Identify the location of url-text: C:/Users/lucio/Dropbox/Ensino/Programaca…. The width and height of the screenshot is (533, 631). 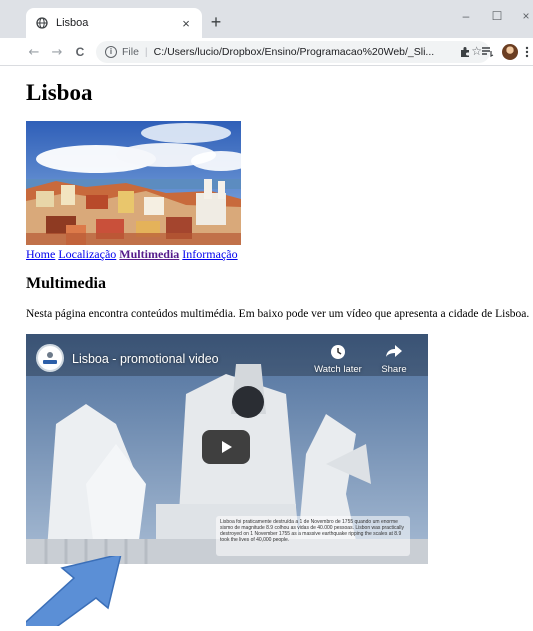
(294, 52).